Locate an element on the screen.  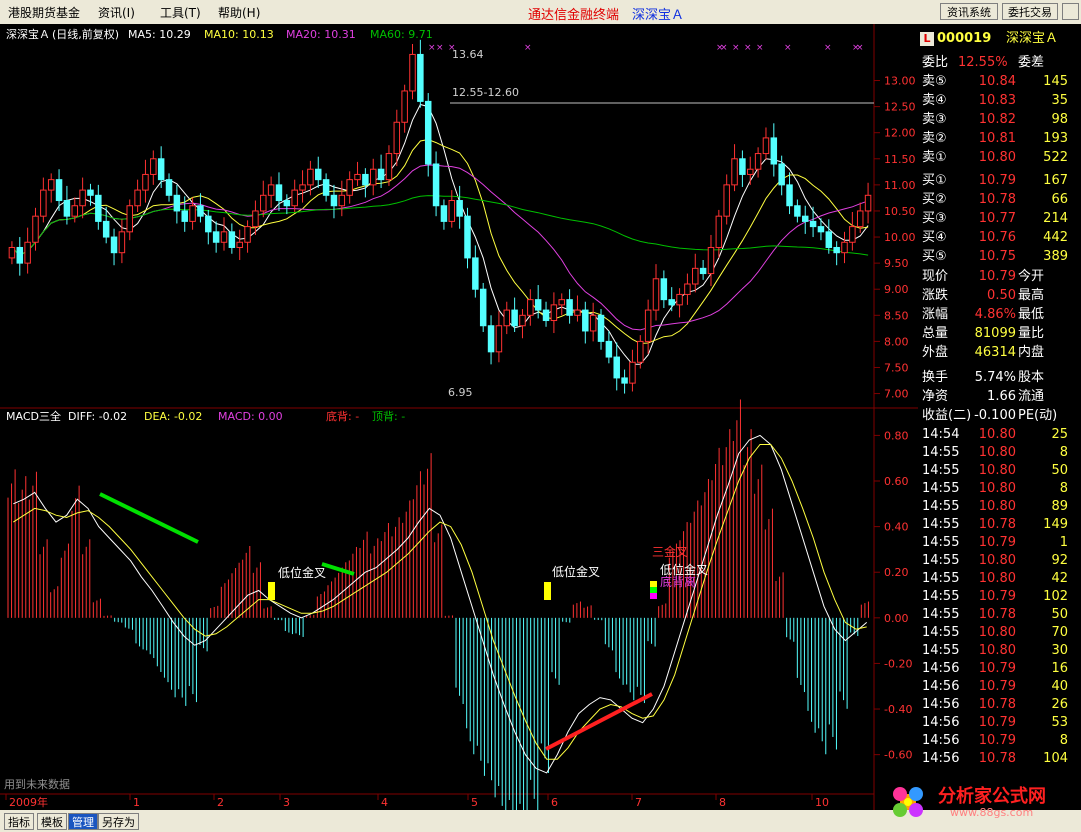
info-value: 0.50 is located at coordinates (1001, 295).